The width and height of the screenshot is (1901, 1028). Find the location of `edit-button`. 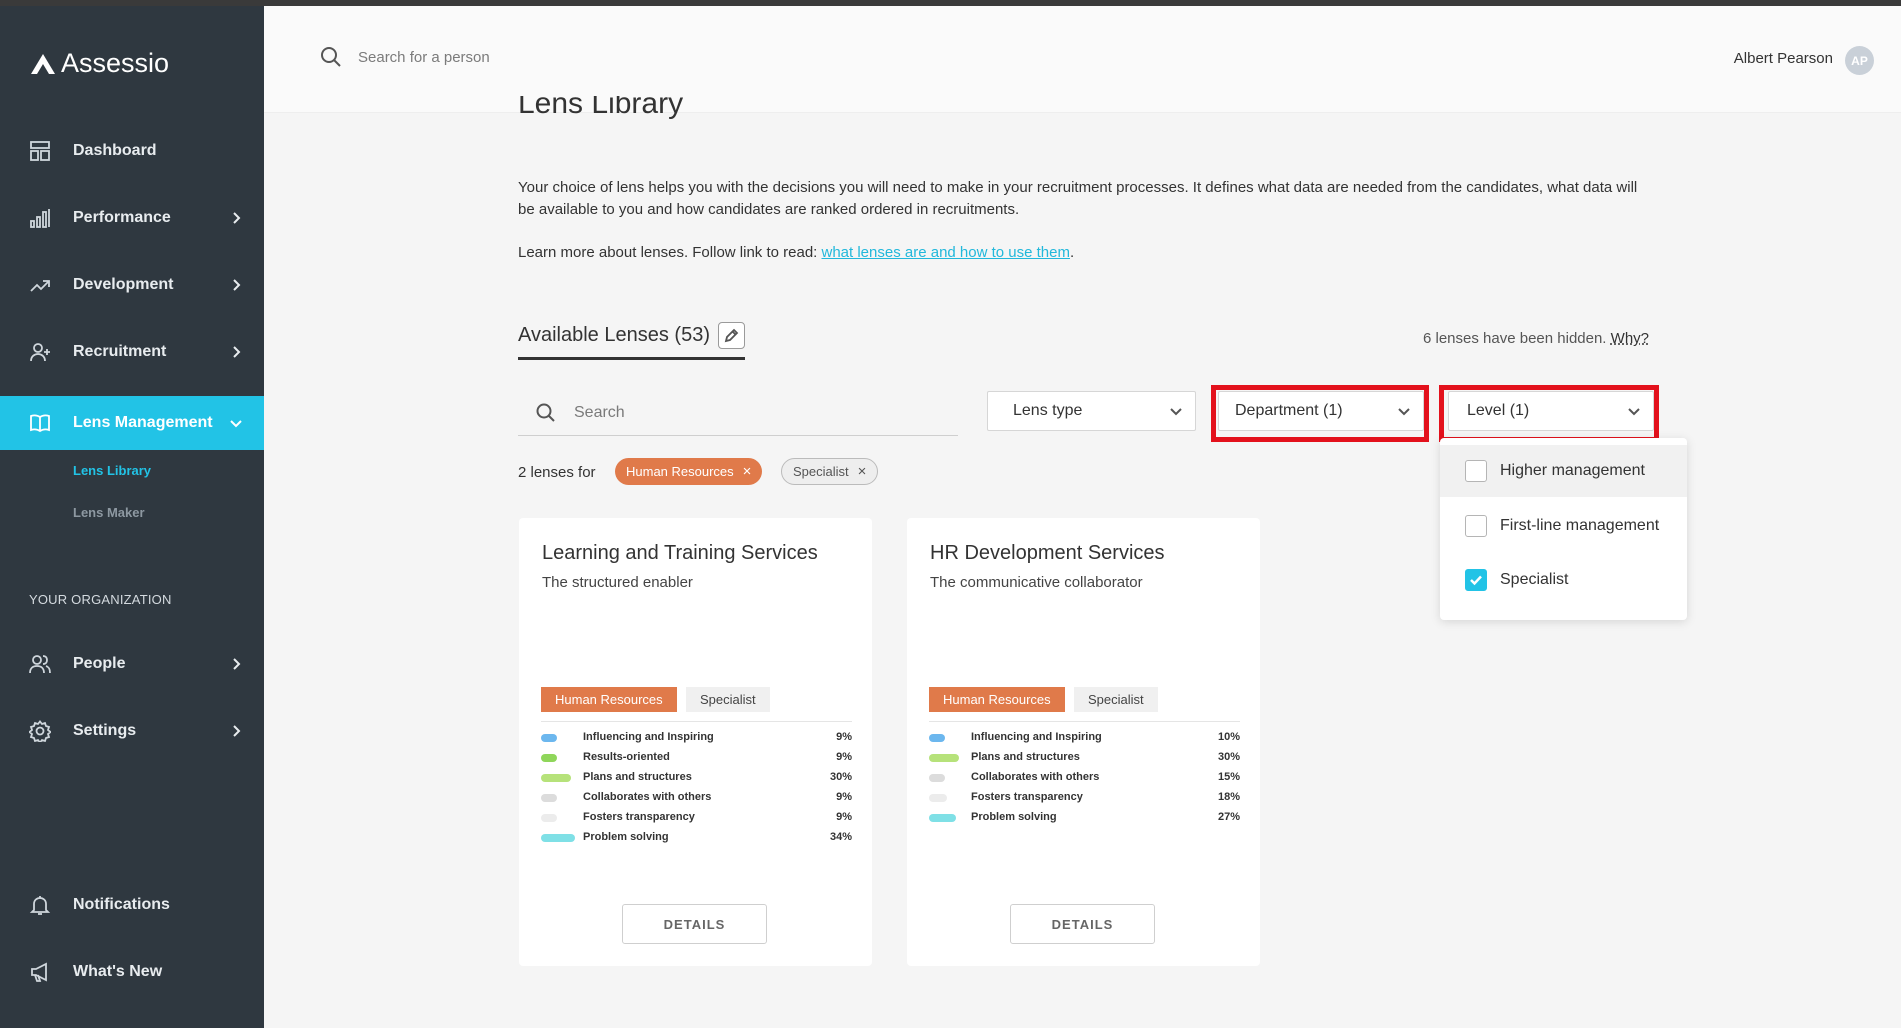

edit-button is located at coordinates (731, 335).